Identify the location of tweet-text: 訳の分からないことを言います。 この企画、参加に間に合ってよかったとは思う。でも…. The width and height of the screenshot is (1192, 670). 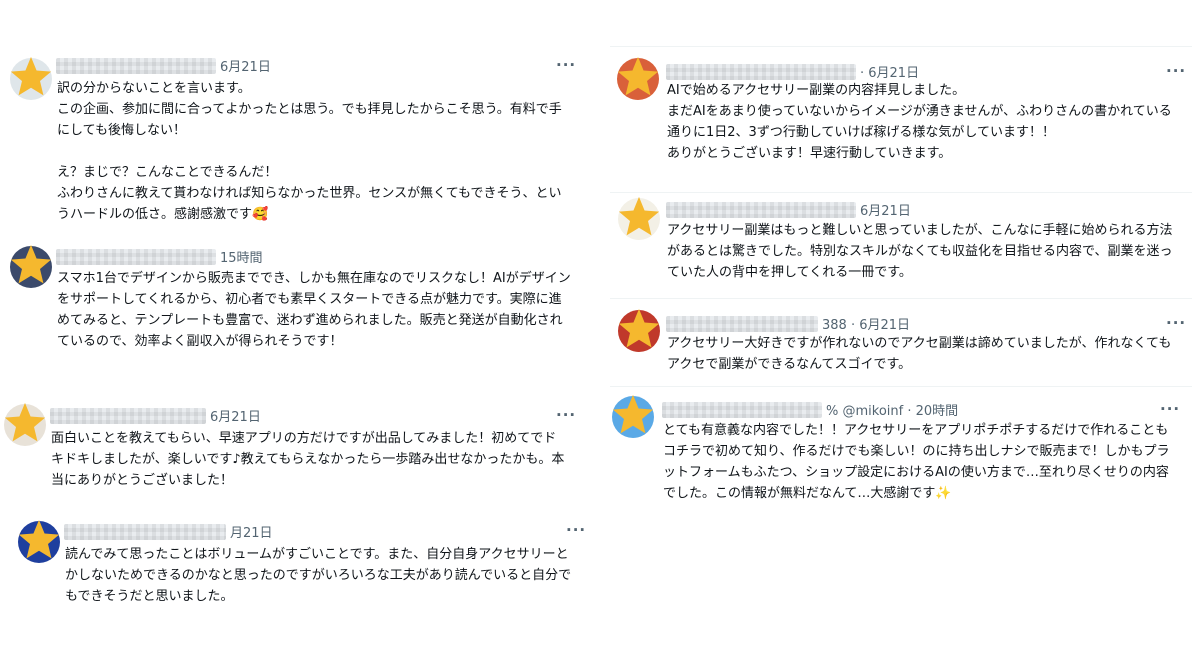
(309, 151).